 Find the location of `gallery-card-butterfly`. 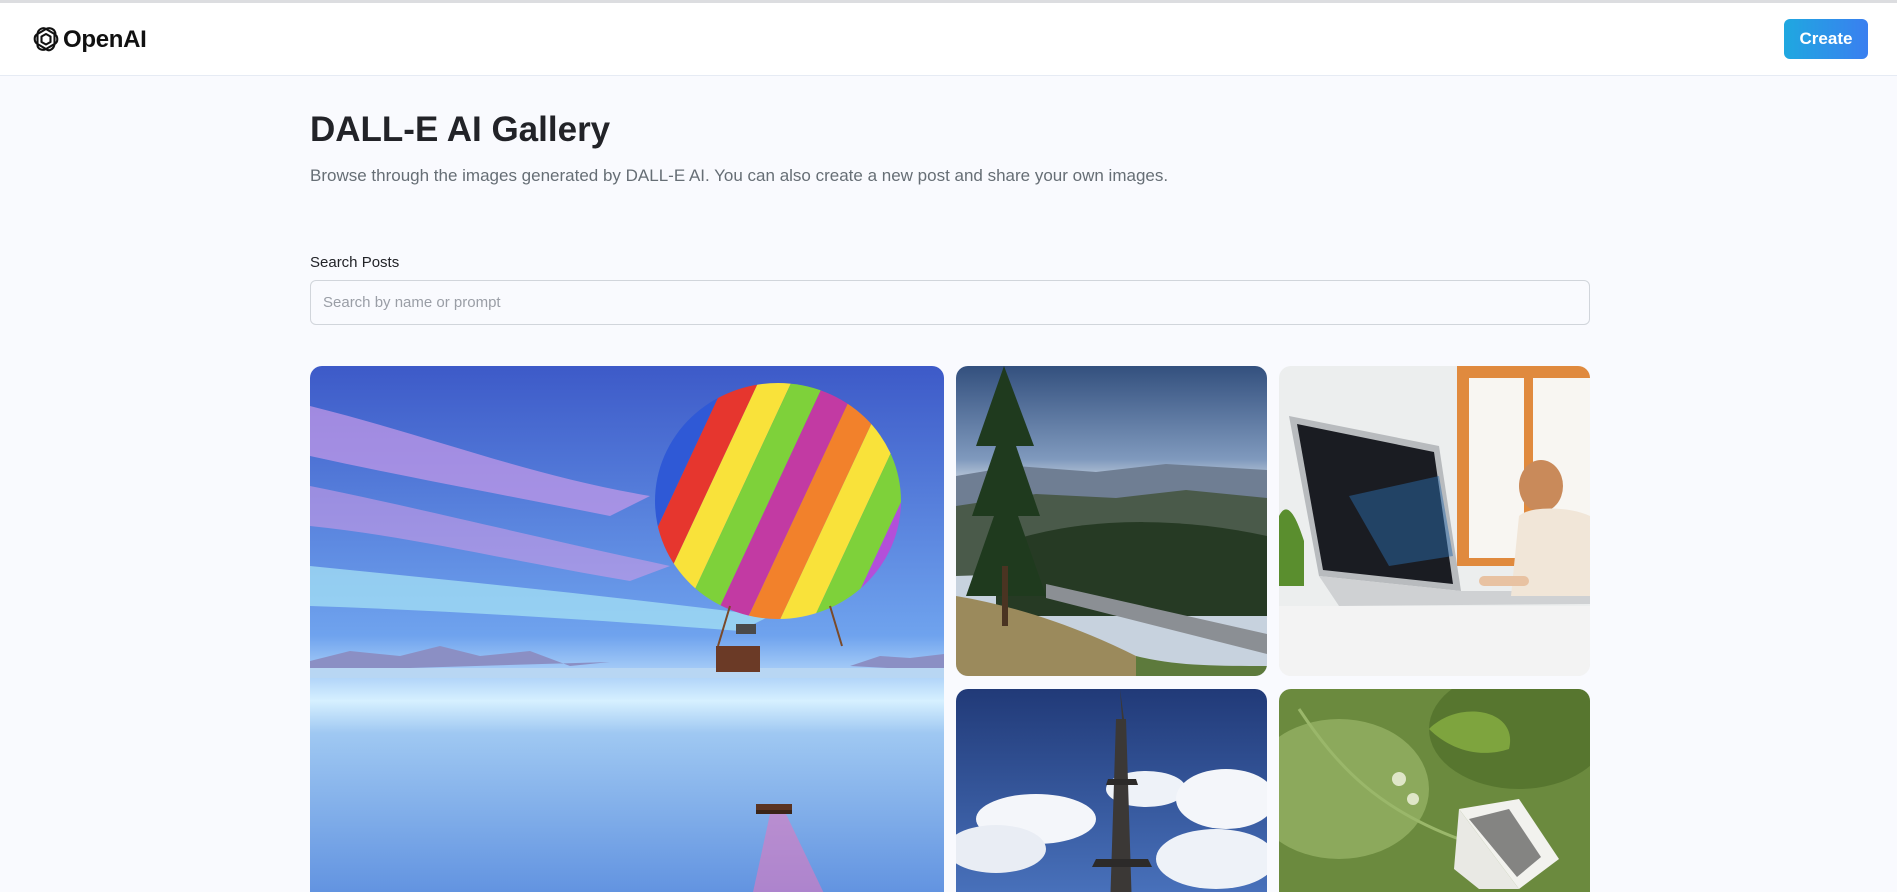

gallery-card-butterfly is located at coordinates (1434, 790).